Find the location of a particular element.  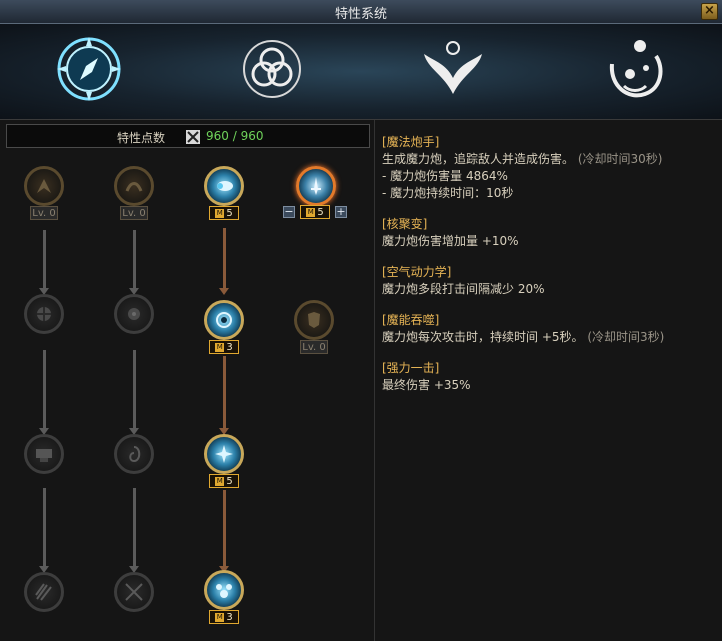

section-title: [强力一击] is located at coordinates (411, 368).